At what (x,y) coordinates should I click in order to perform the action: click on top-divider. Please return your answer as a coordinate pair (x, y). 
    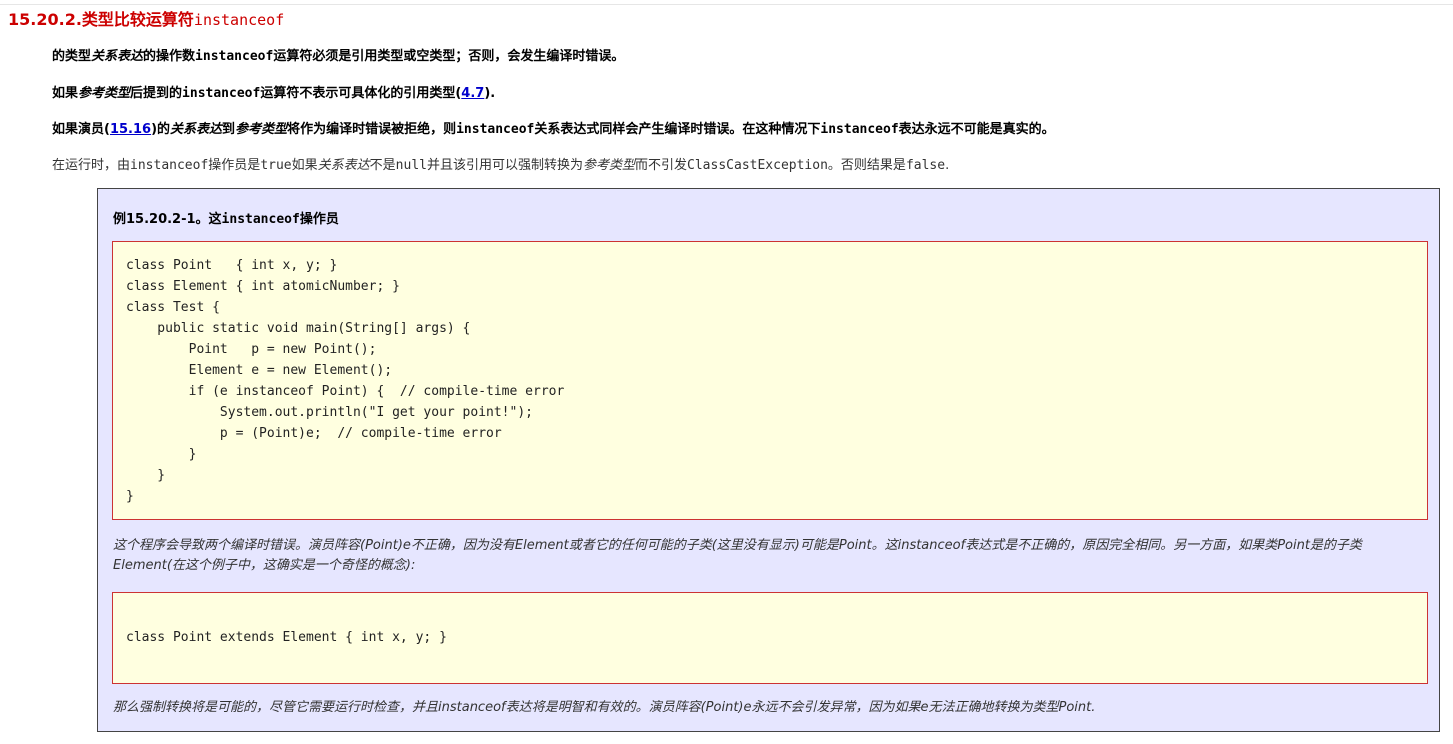
    Looking at the image, I should click on (726, 4).